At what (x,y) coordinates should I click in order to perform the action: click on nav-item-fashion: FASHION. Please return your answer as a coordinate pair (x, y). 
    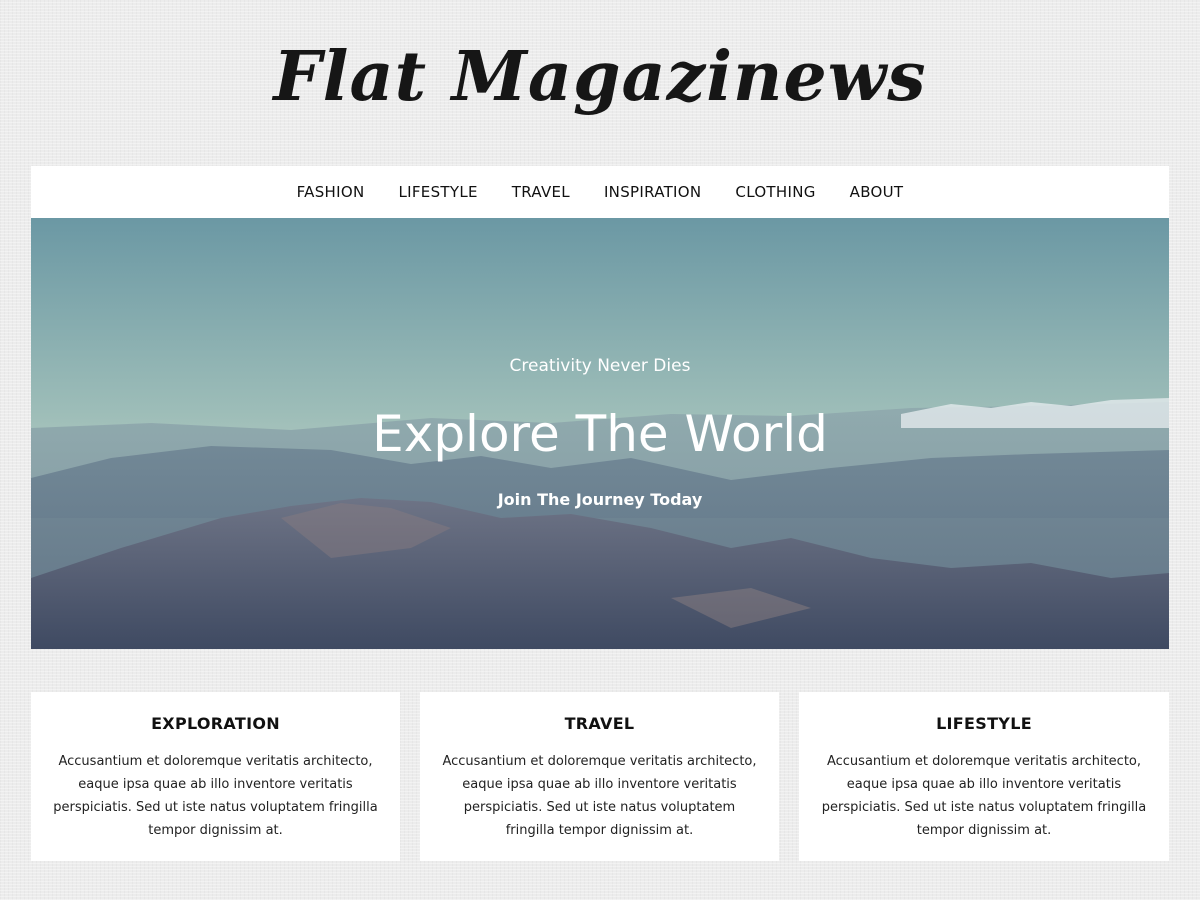
    Looking at the image, I should click on (331, 192).